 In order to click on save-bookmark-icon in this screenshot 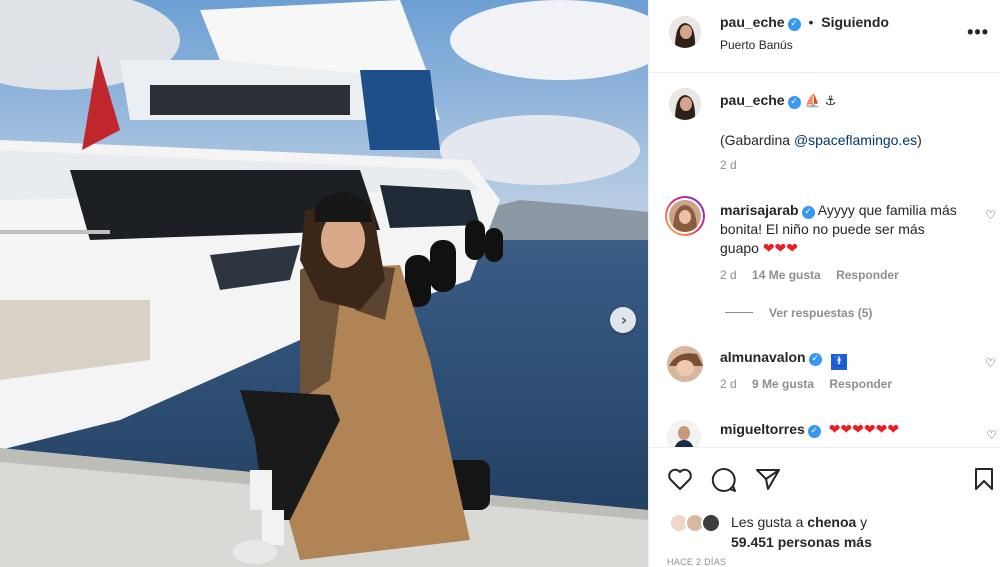, I will do `click(984, 479)`.